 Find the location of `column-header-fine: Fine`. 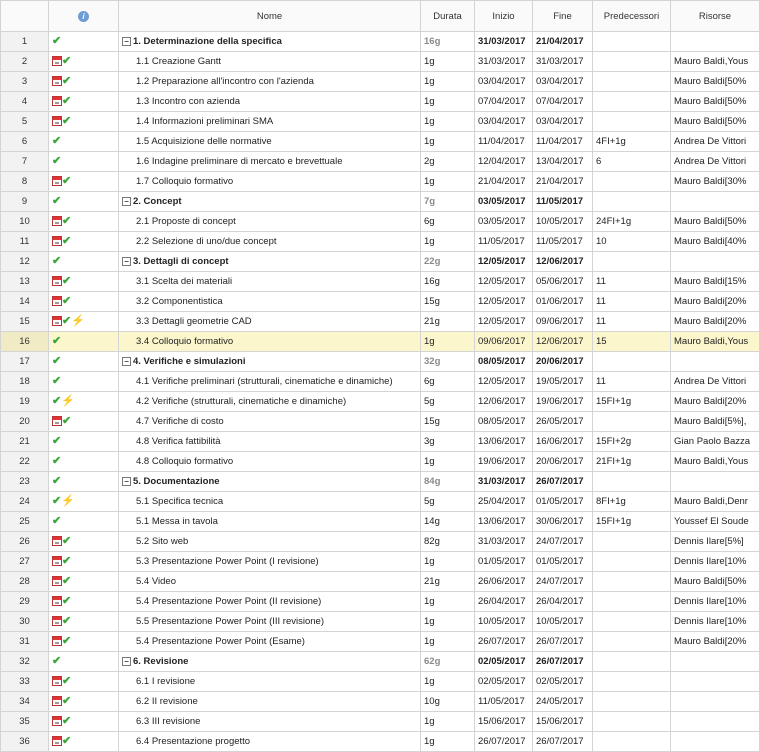

column-header-fine: Fine is located at coordinates (563, 16).